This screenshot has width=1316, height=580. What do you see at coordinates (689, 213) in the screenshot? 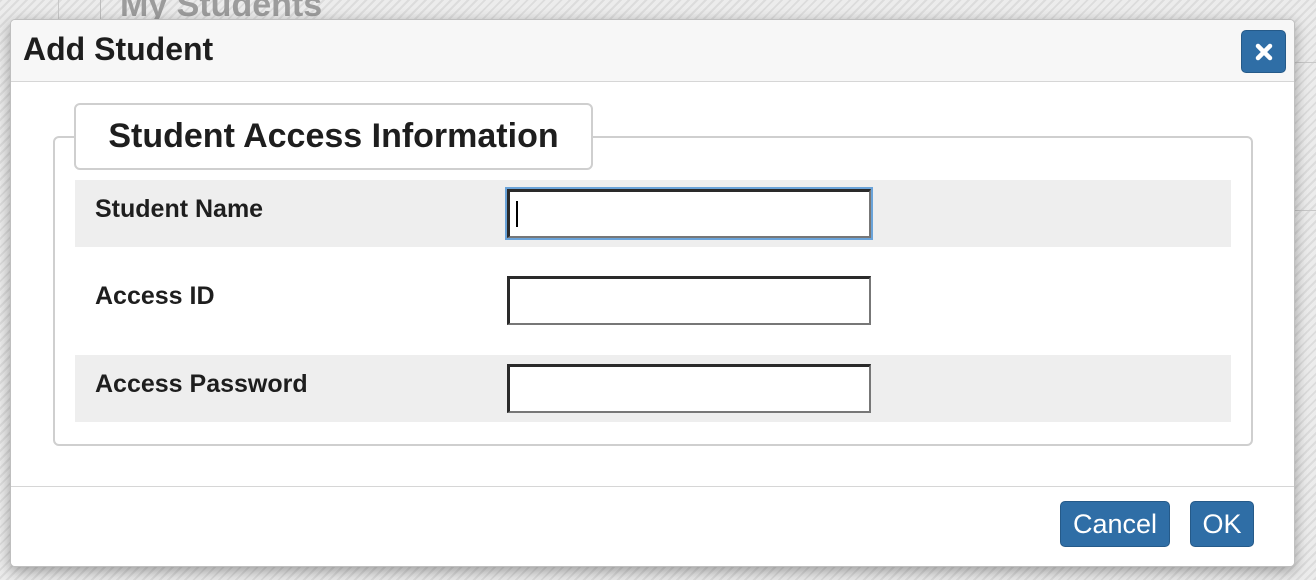
I see `student-name-input` at bounding box center [689, 213].